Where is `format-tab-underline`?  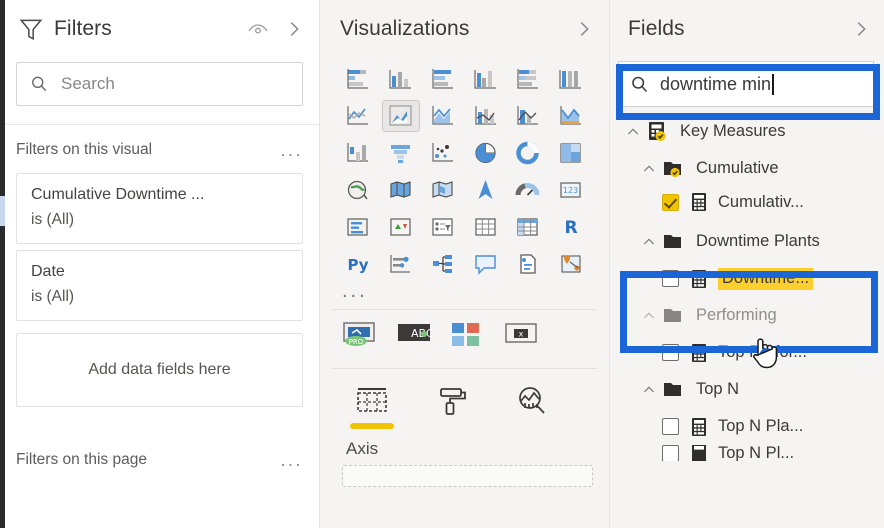
format-tab-underline is located at coordinates (452, 426).